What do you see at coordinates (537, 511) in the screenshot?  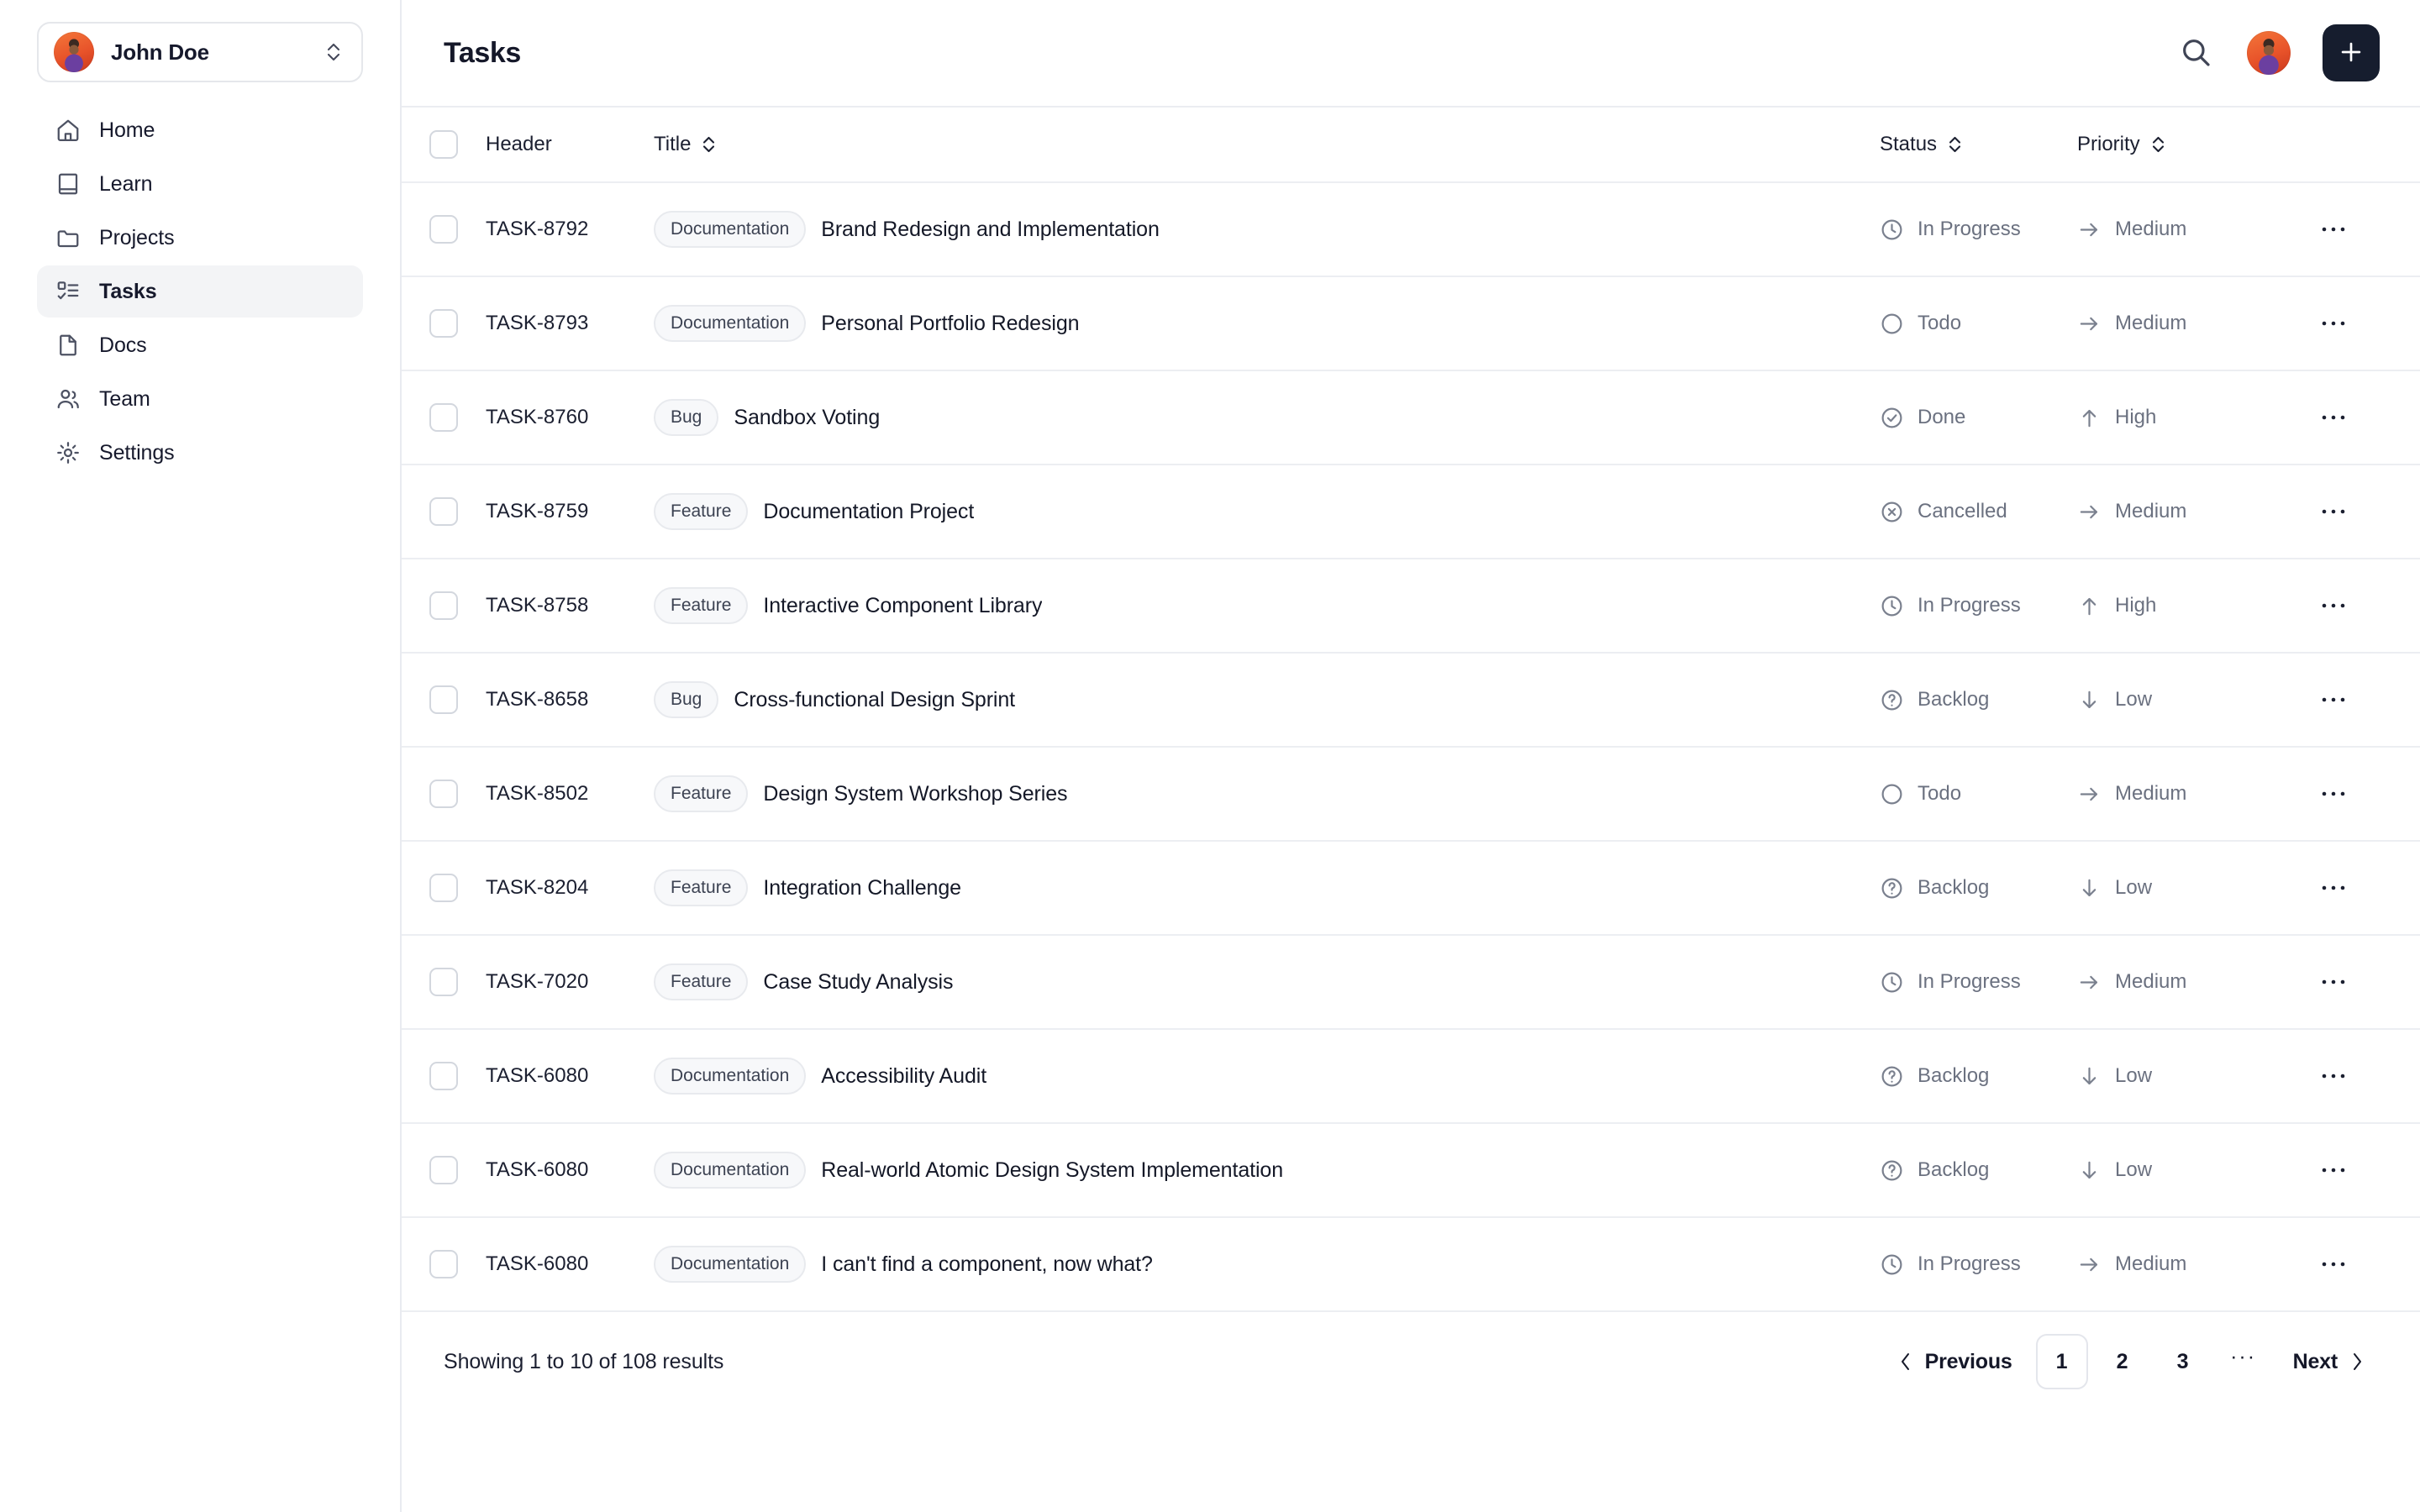 I see `cell-header: TASK-8759` at bounding box center [537, 511].